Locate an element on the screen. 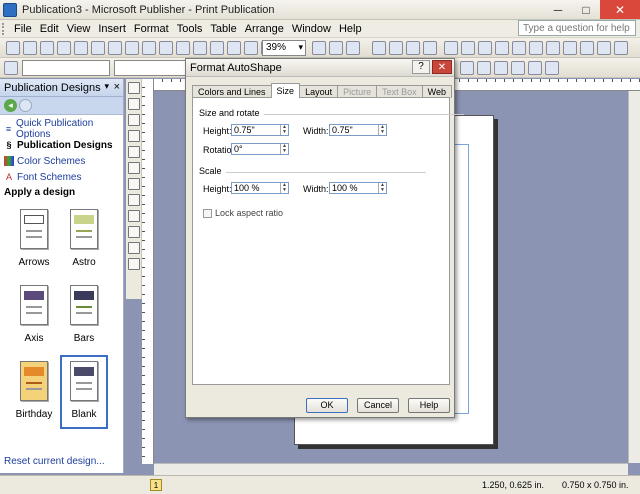 The width and height of the screenshot is (640, 494). menu-format: Format is located at coordinates (151, 29).